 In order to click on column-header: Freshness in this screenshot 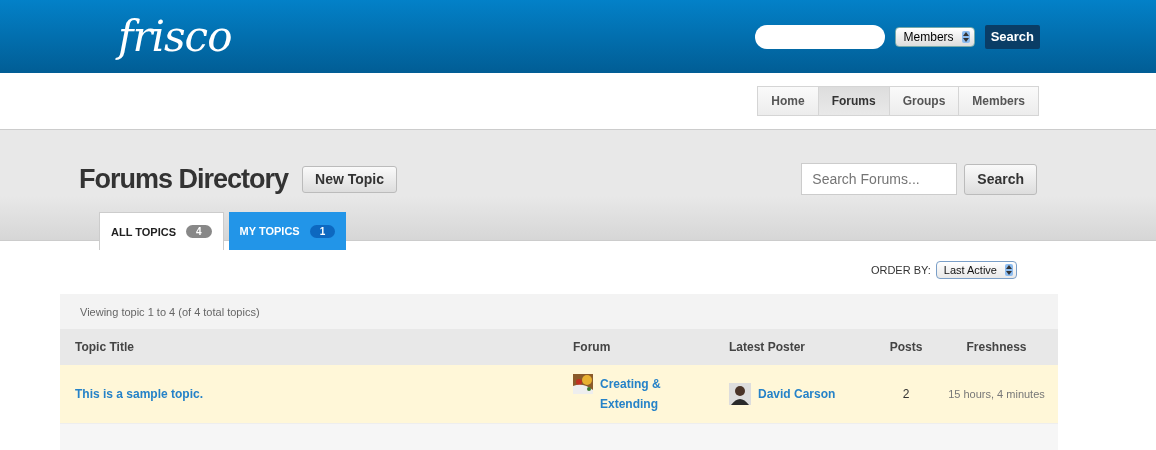, I will do `click(996, 347)`.